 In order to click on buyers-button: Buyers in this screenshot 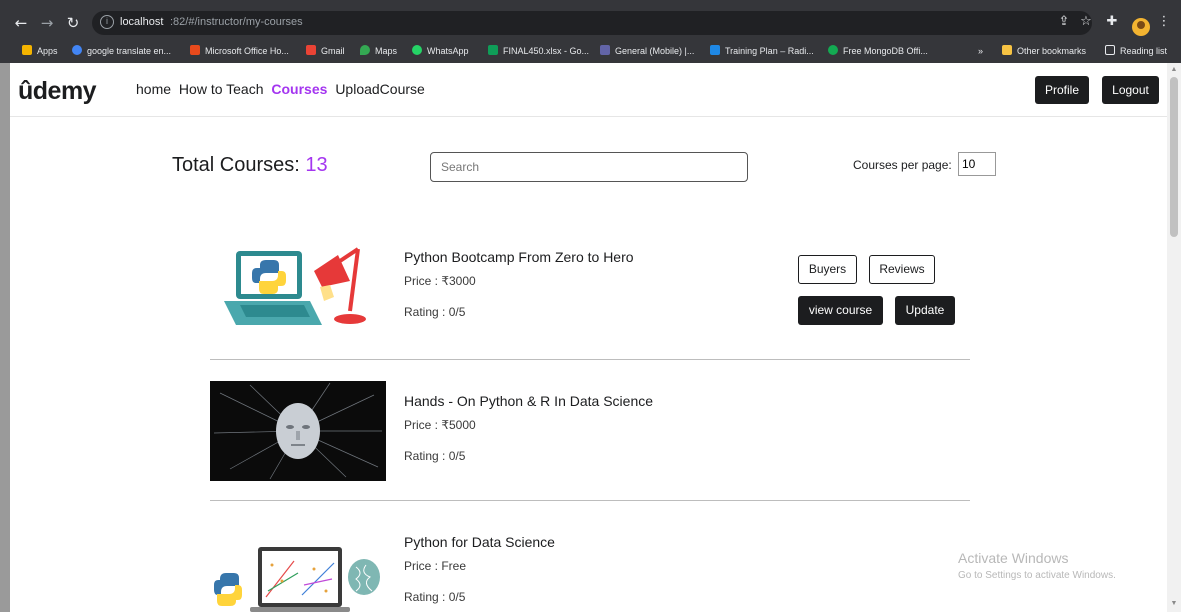, I will do `click(827, 269)`.